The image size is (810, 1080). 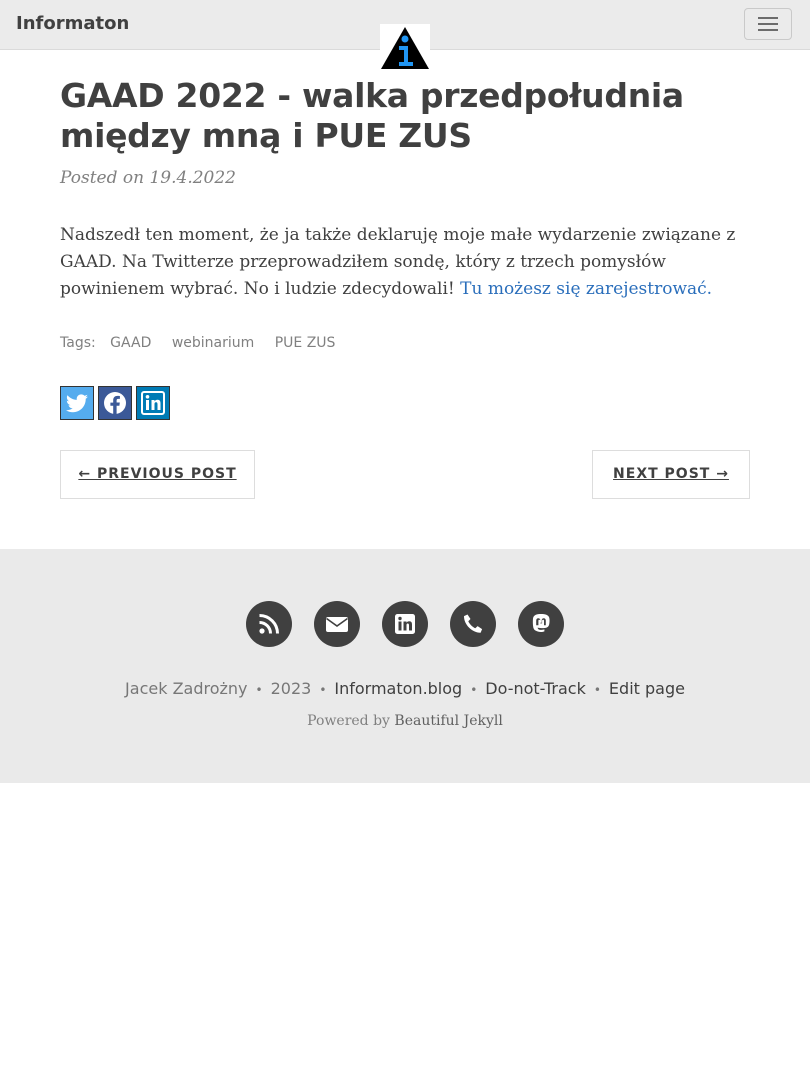 I want to click on phone-link, so click(x=473, y=624).